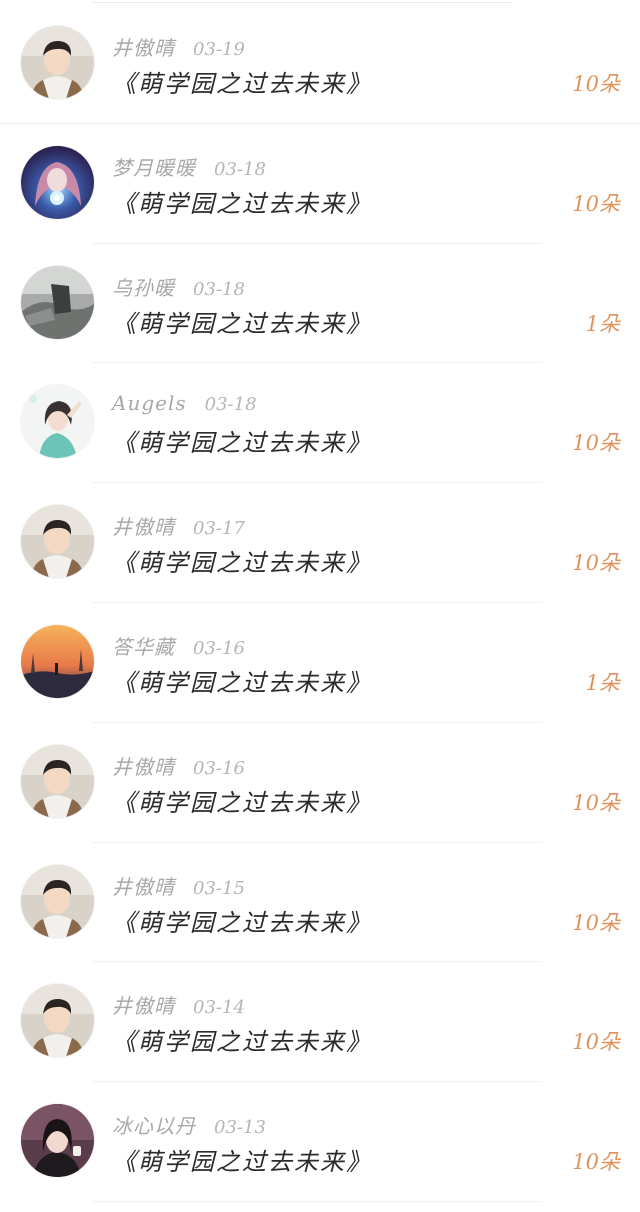  What do you see at coordinates (178, 286) in the screenshot?
I see `record-meta: 乌孙暖 03-18` at bounding box center [178, 286].